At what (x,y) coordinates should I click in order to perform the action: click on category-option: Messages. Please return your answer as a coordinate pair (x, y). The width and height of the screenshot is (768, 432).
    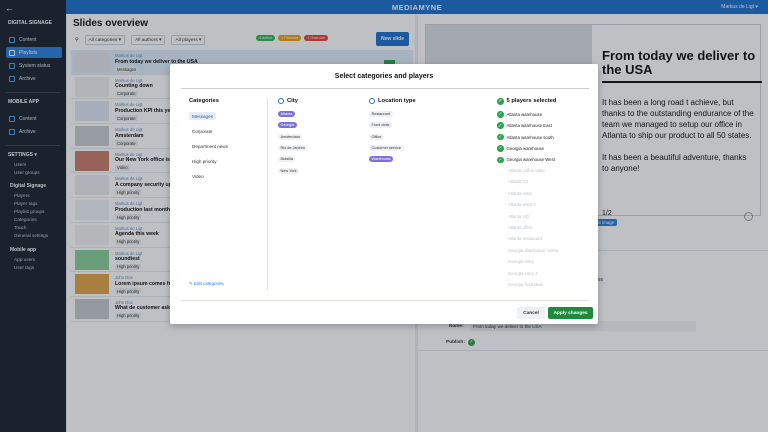
    Looking at the image, I should click on (202, 116).